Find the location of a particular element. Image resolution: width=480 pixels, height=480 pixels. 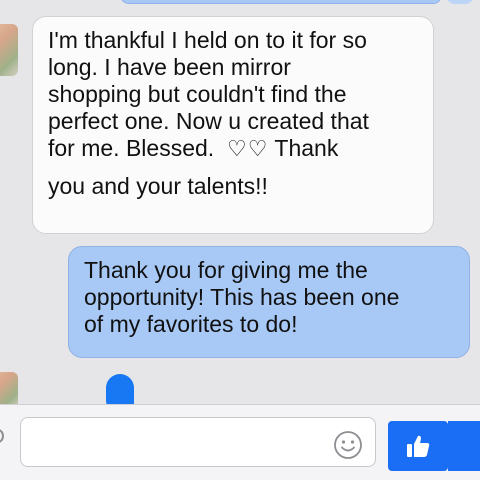

message-line: long. I have been mirror is located at coordinates (169, 67).